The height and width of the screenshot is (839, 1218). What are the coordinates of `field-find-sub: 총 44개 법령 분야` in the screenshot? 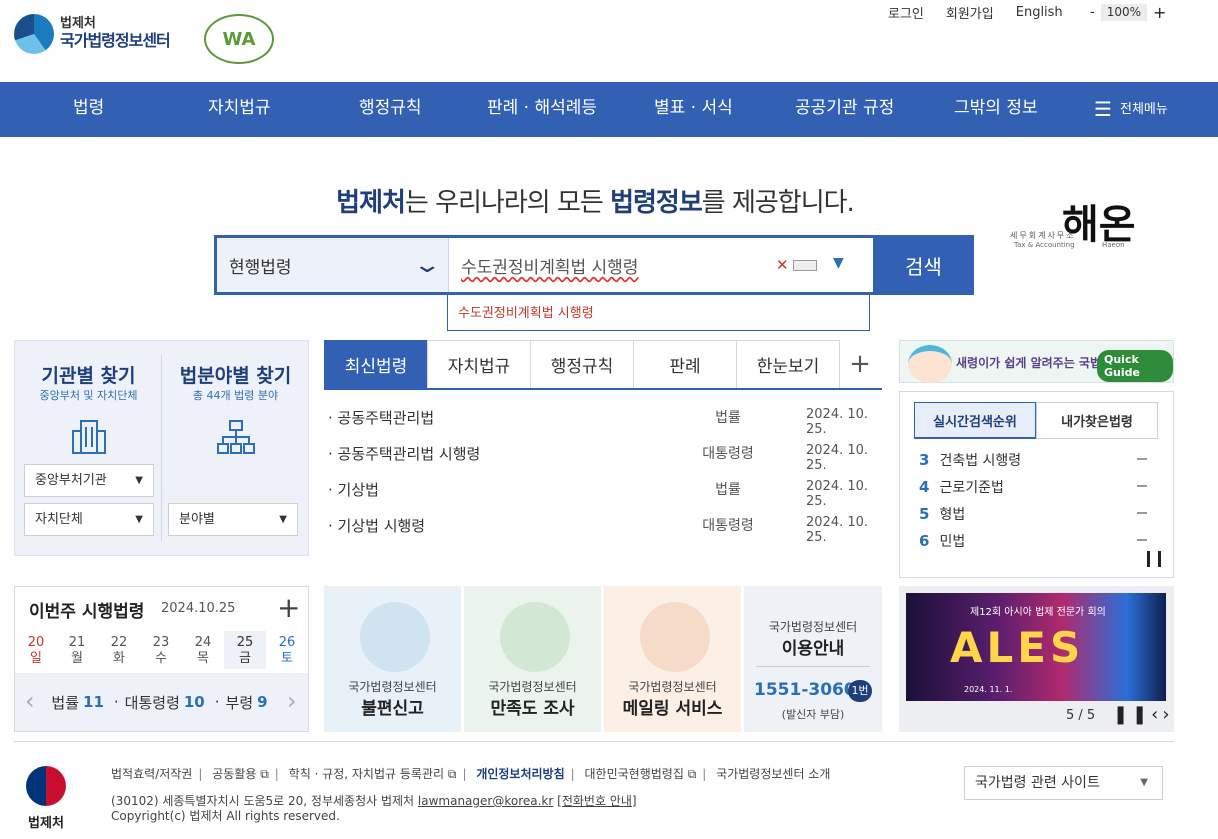 It's located at (235, 395).